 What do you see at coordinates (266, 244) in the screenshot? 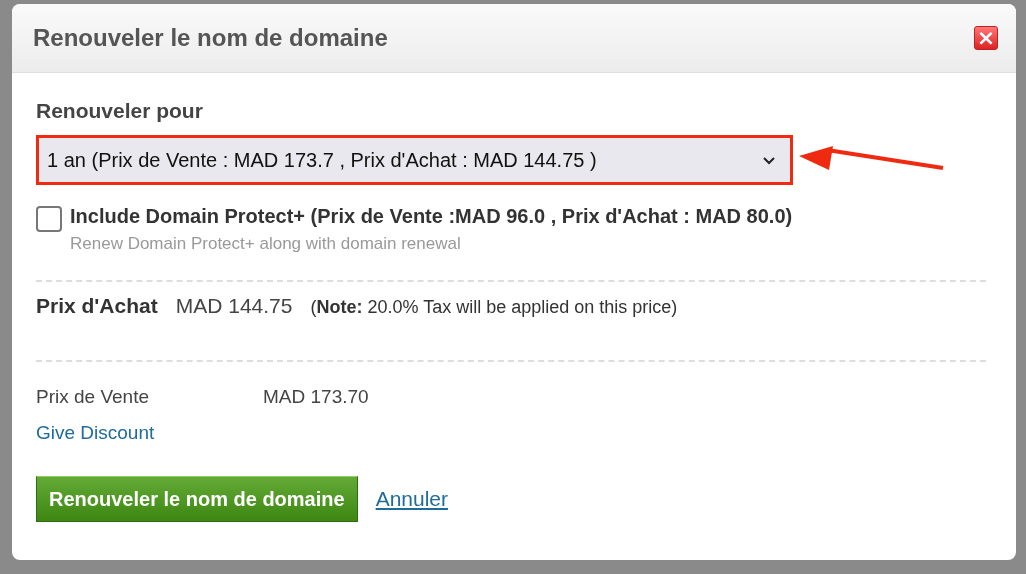
I see `hint-text: Renew Domain Protect+ along with domain renewal` at bounding box center [266, 244].